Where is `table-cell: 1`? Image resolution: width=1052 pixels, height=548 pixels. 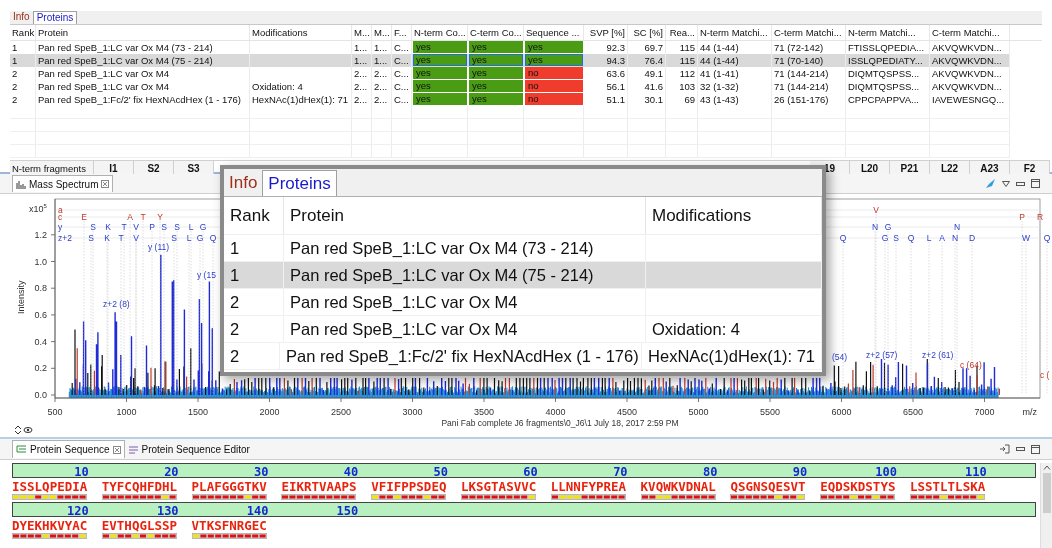 table-cell: 1 is located at coordinates (235, 248).